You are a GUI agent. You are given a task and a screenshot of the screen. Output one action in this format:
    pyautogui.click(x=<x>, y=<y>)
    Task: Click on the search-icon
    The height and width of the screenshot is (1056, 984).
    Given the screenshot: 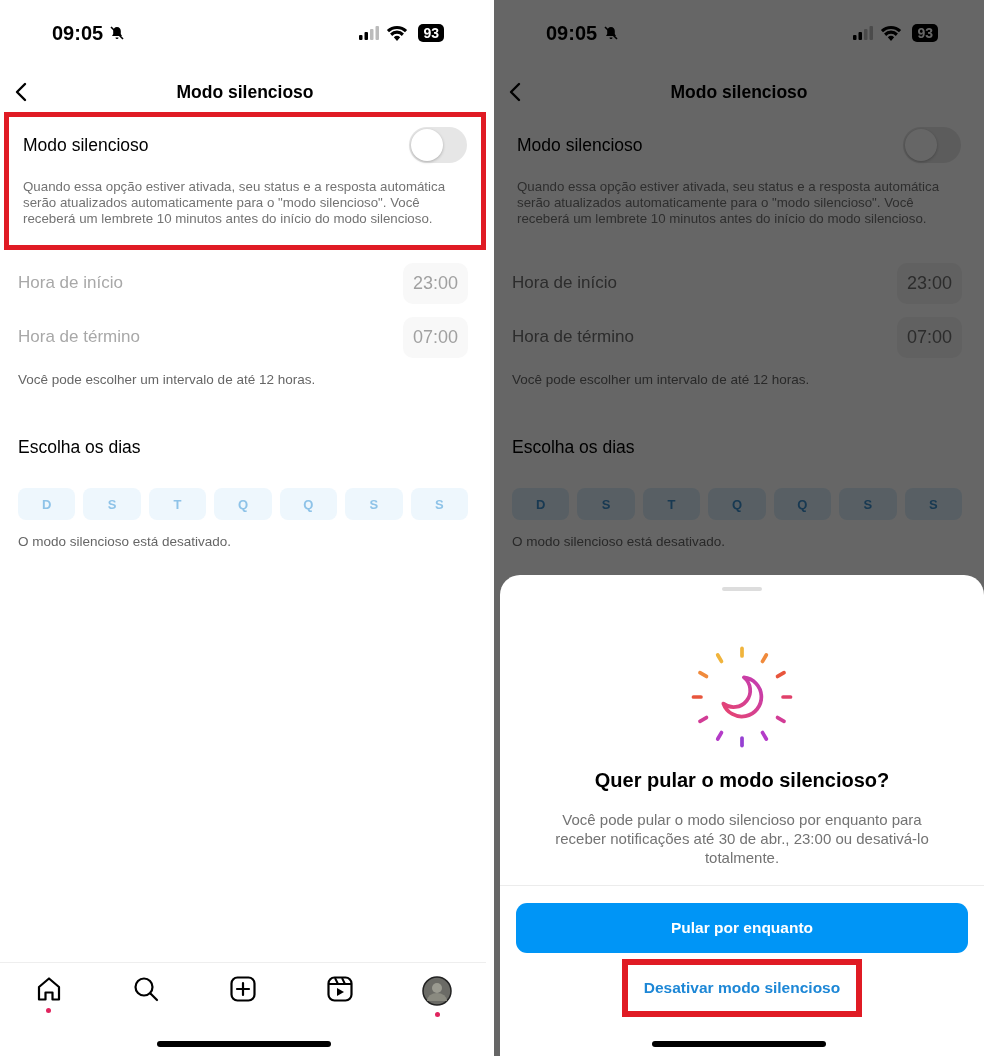 What is the action you would take?
    pyautogui.click(x=145, y=989)
    